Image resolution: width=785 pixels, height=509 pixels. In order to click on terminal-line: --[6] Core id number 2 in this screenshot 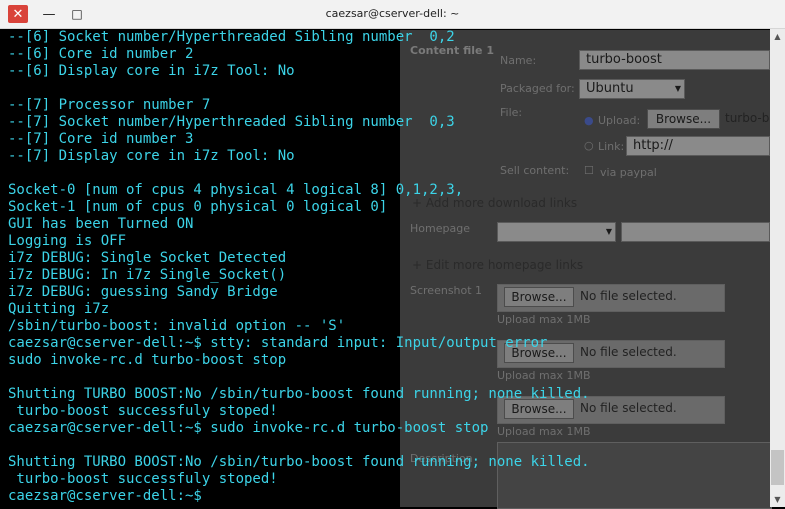, I will do `click(101, 54)`.